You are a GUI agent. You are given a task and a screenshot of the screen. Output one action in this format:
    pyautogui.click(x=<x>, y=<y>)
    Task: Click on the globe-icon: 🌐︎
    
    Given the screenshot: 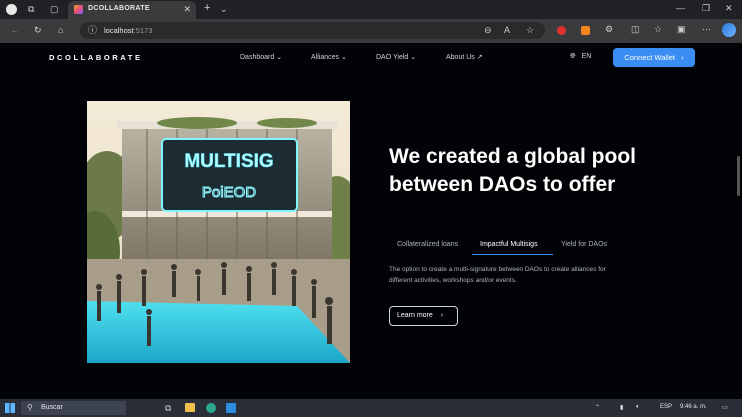 What is the action you would take?
    pyautogui.click(x=573, y=56)
    